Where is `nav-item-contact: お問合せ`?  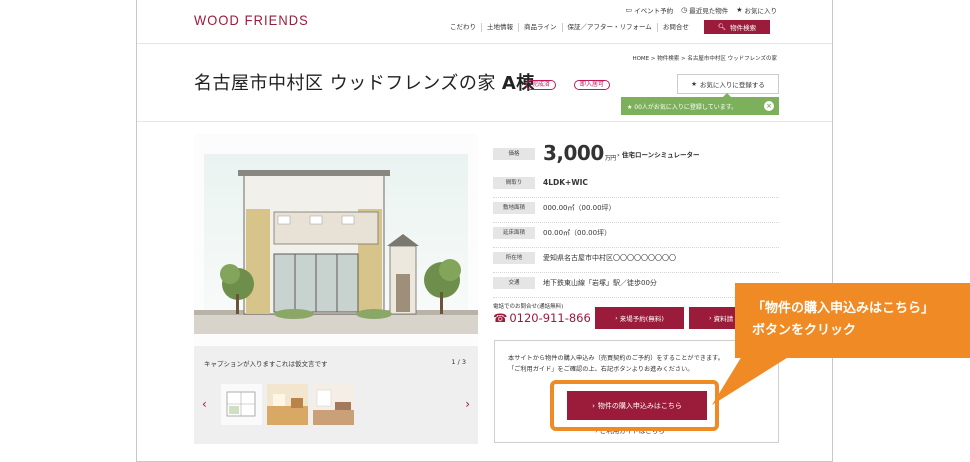
nav-item-contact: お問合せ is located at coordinates (675, 27).